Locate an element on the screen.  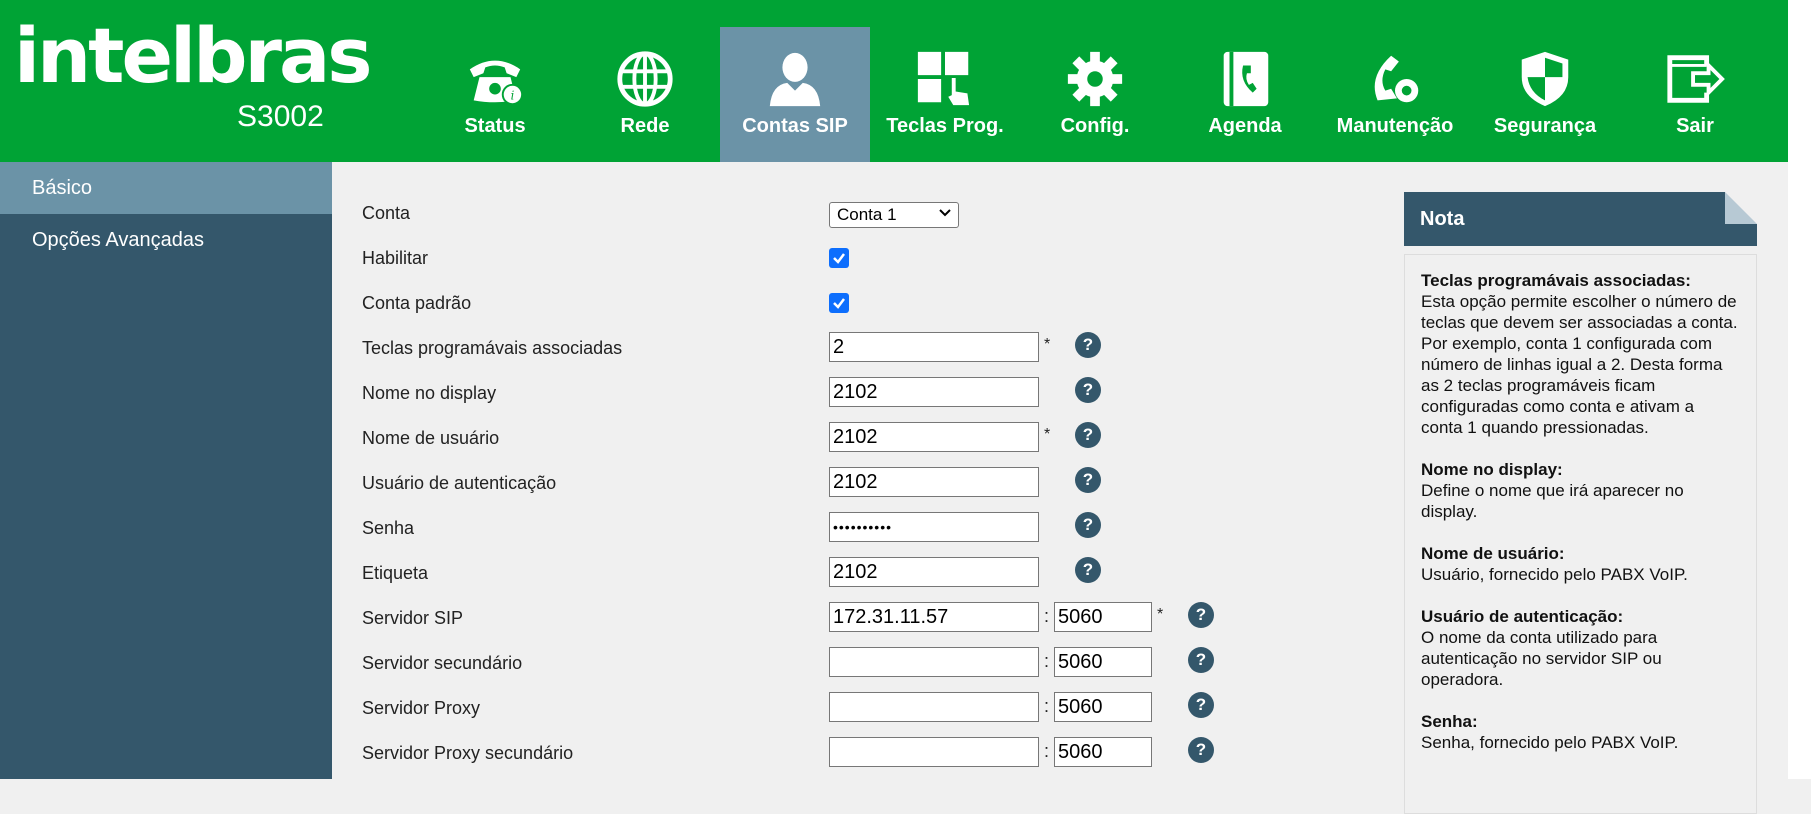
conta-label: Conta is located at coordinates (386, 213).